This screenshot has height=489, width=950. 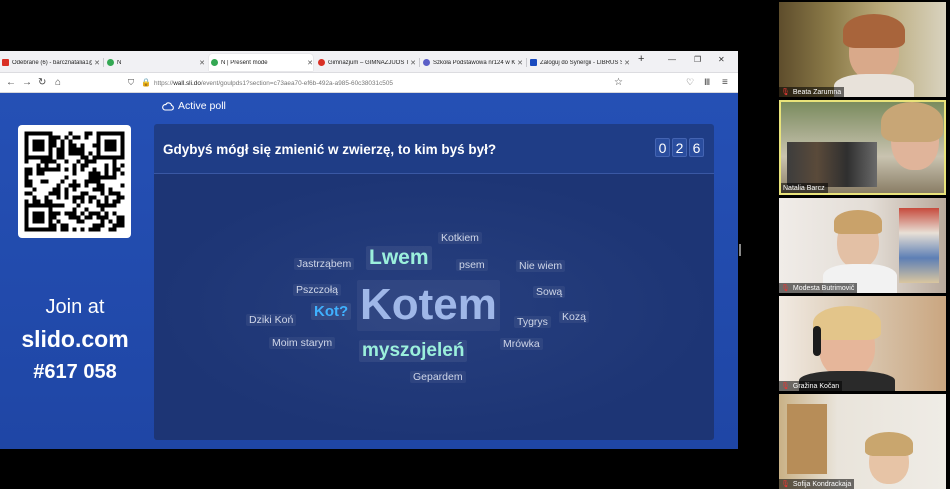 I want to click on participant-tile: 🎙 Sofija Kondrackaja, so click(x=862, y=441).